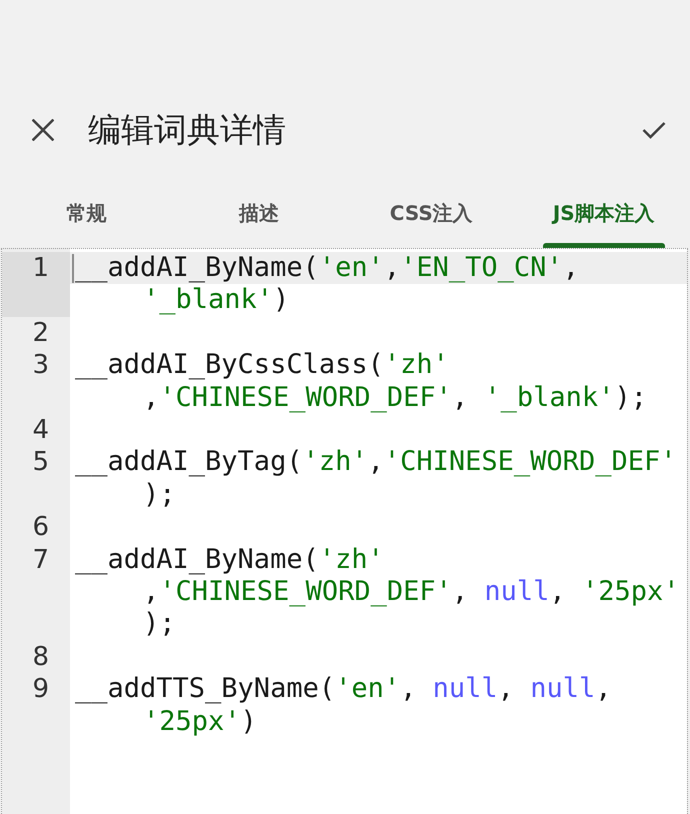  Describe the element at coordinates (40, 560) in the screenshot. I see `line-number: 7` at that location.